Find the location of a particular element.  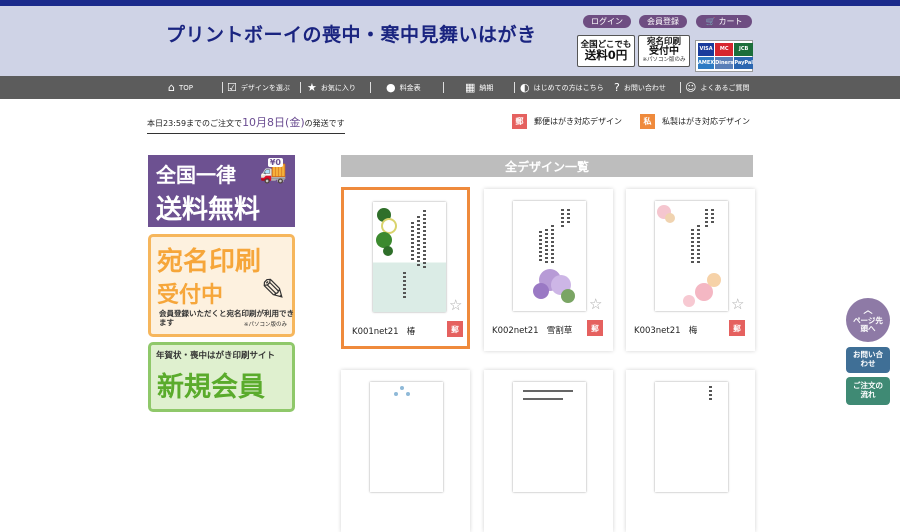

design-name: 椿 is located at coordinates (411, 332).